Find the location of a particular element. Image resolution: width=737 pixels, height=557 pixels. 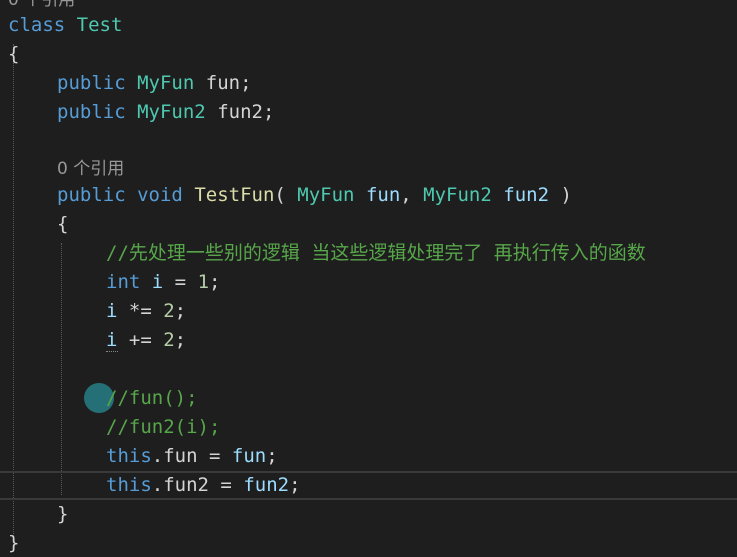

code-line-stmt3: i += 2; is located at coordinates (146, 340).